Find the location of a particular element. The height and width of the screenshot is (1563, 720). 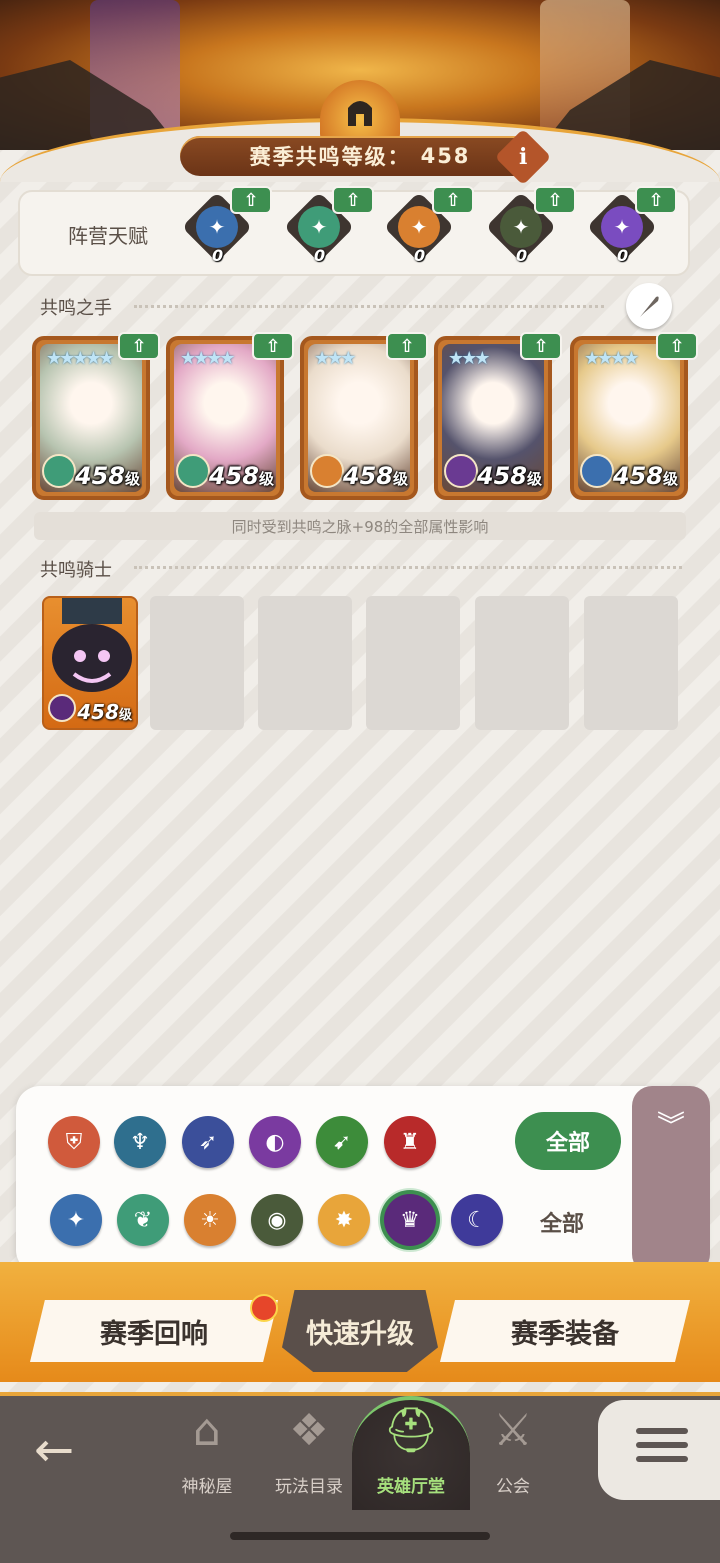

double-chevron-down-icon: ︾ is located at coordinates (670, 1125).